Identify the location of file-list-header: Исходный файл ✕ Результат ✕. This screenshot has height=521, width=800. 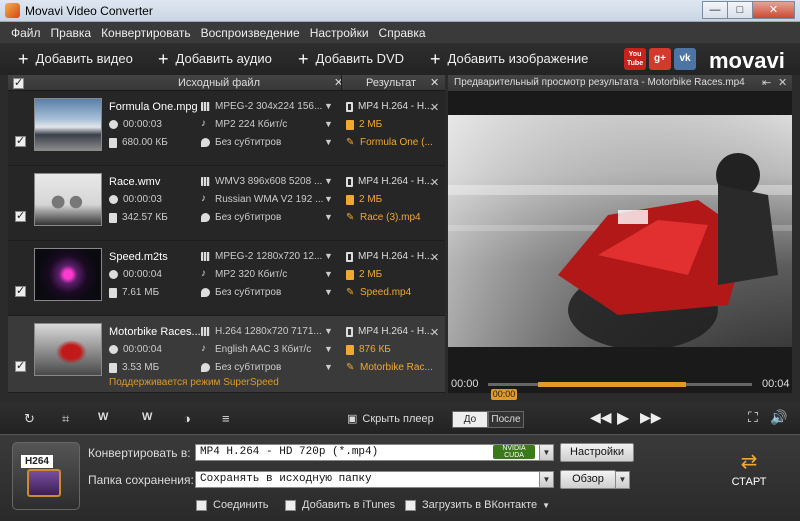
(226, 83).